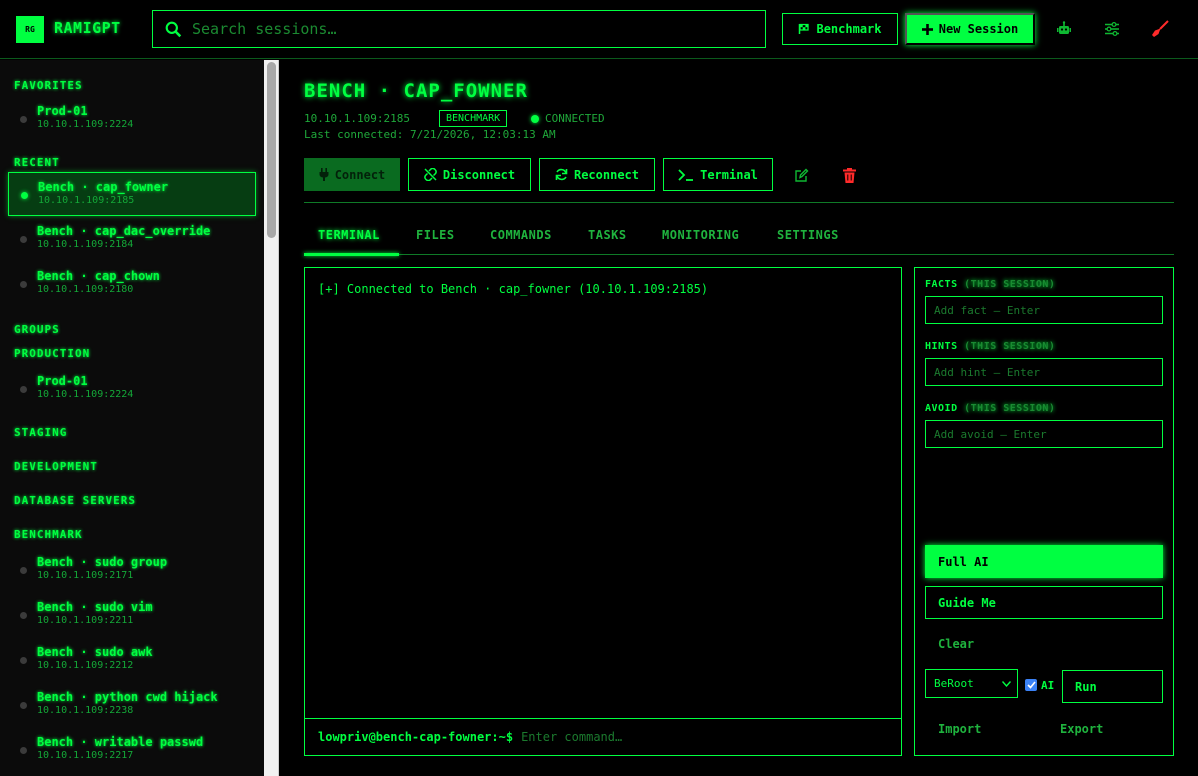 The width and height of the screenshot is (1198, 776). What do you see at coordinates (430, 134) in the screenshot?
I see `last-connected: Last connected: 7/21/2026, 12:03:13 AM` at bounding box center [430, 134].